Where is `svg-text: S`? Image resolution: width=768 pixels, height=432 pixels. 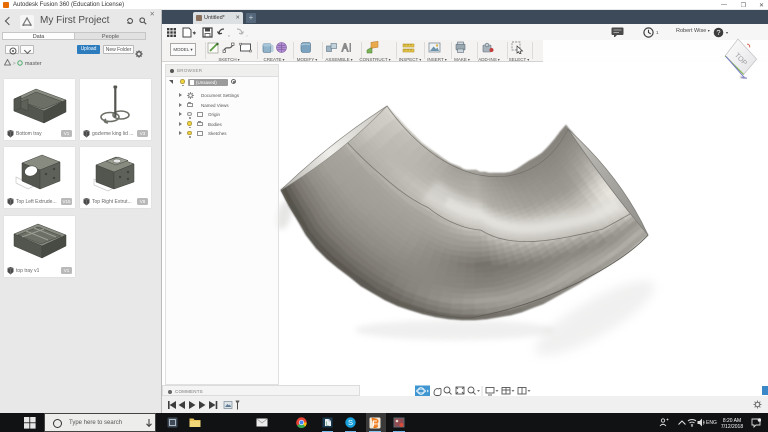 svg-text: S is located at coordinates (350, 422).